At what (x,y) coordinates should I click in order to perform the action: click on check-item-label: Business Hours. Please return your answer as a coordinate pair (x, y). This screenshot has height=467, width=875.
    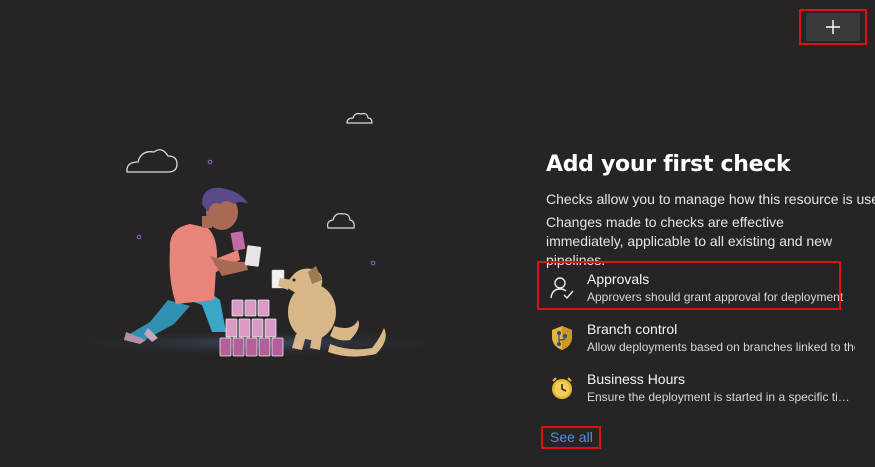
    Looking at the image, I should click on (636, 379).